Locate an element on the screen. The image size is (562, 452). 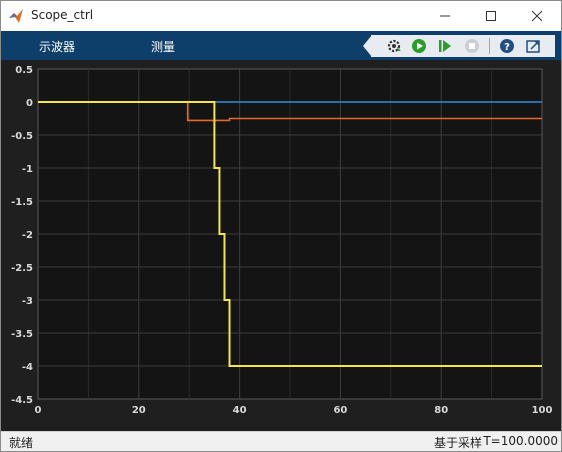
step-forward-button is located at coordinates (445, 46).